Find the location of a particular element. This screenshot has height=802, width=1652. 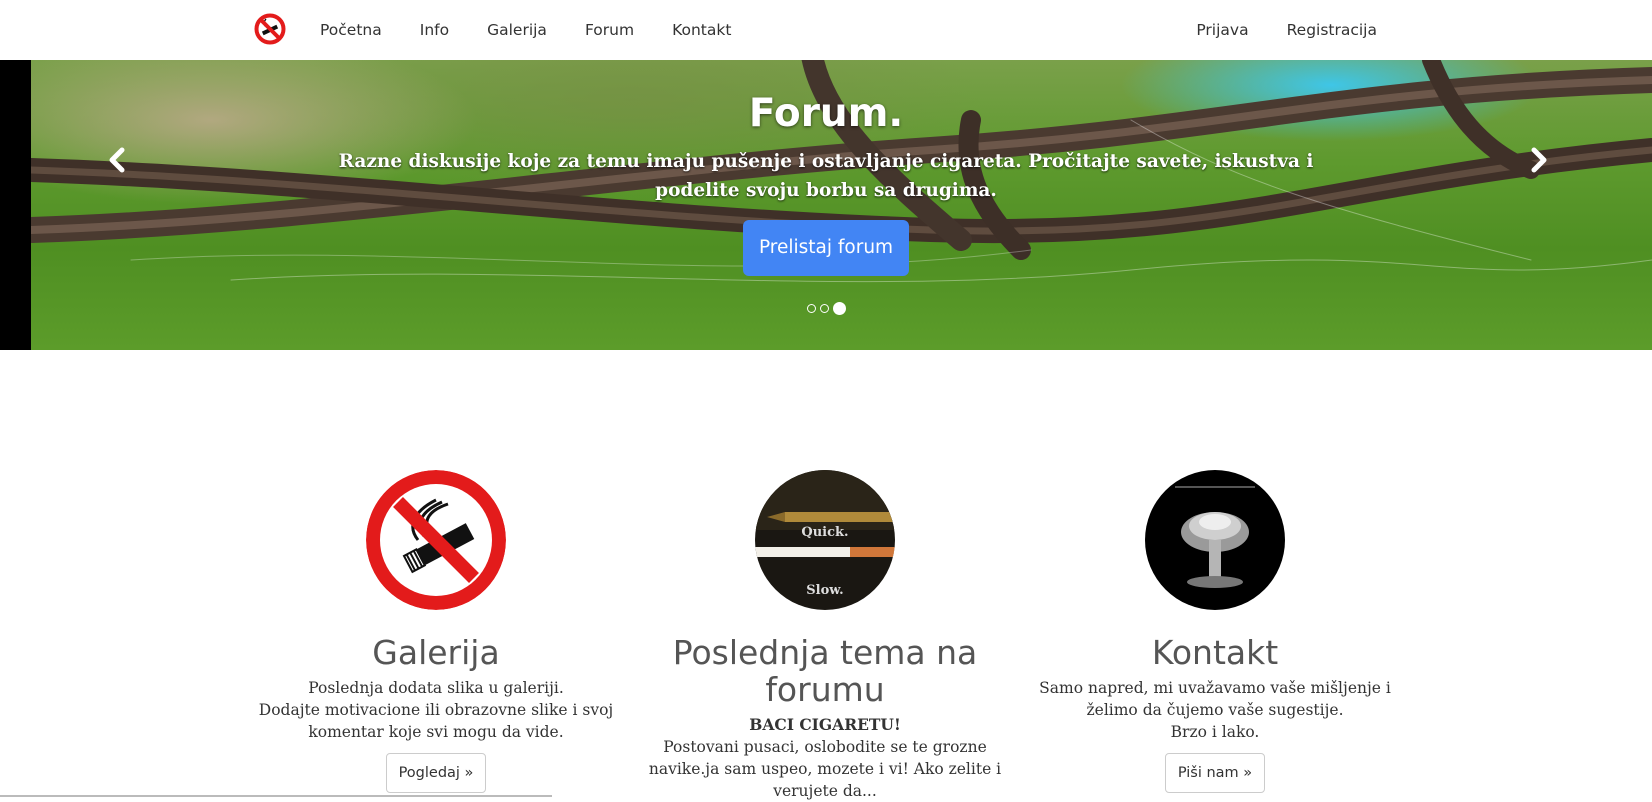

contact-heading: Kontakt is located at coordinates (1215, 652).